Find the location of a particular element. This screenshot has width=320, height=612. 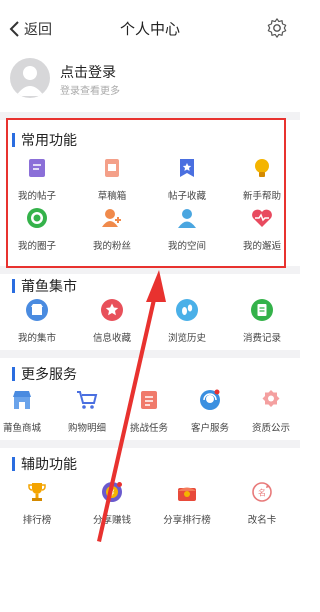

grid-item-shopping-details: 购物明细 is located at coordinates (87, 411).